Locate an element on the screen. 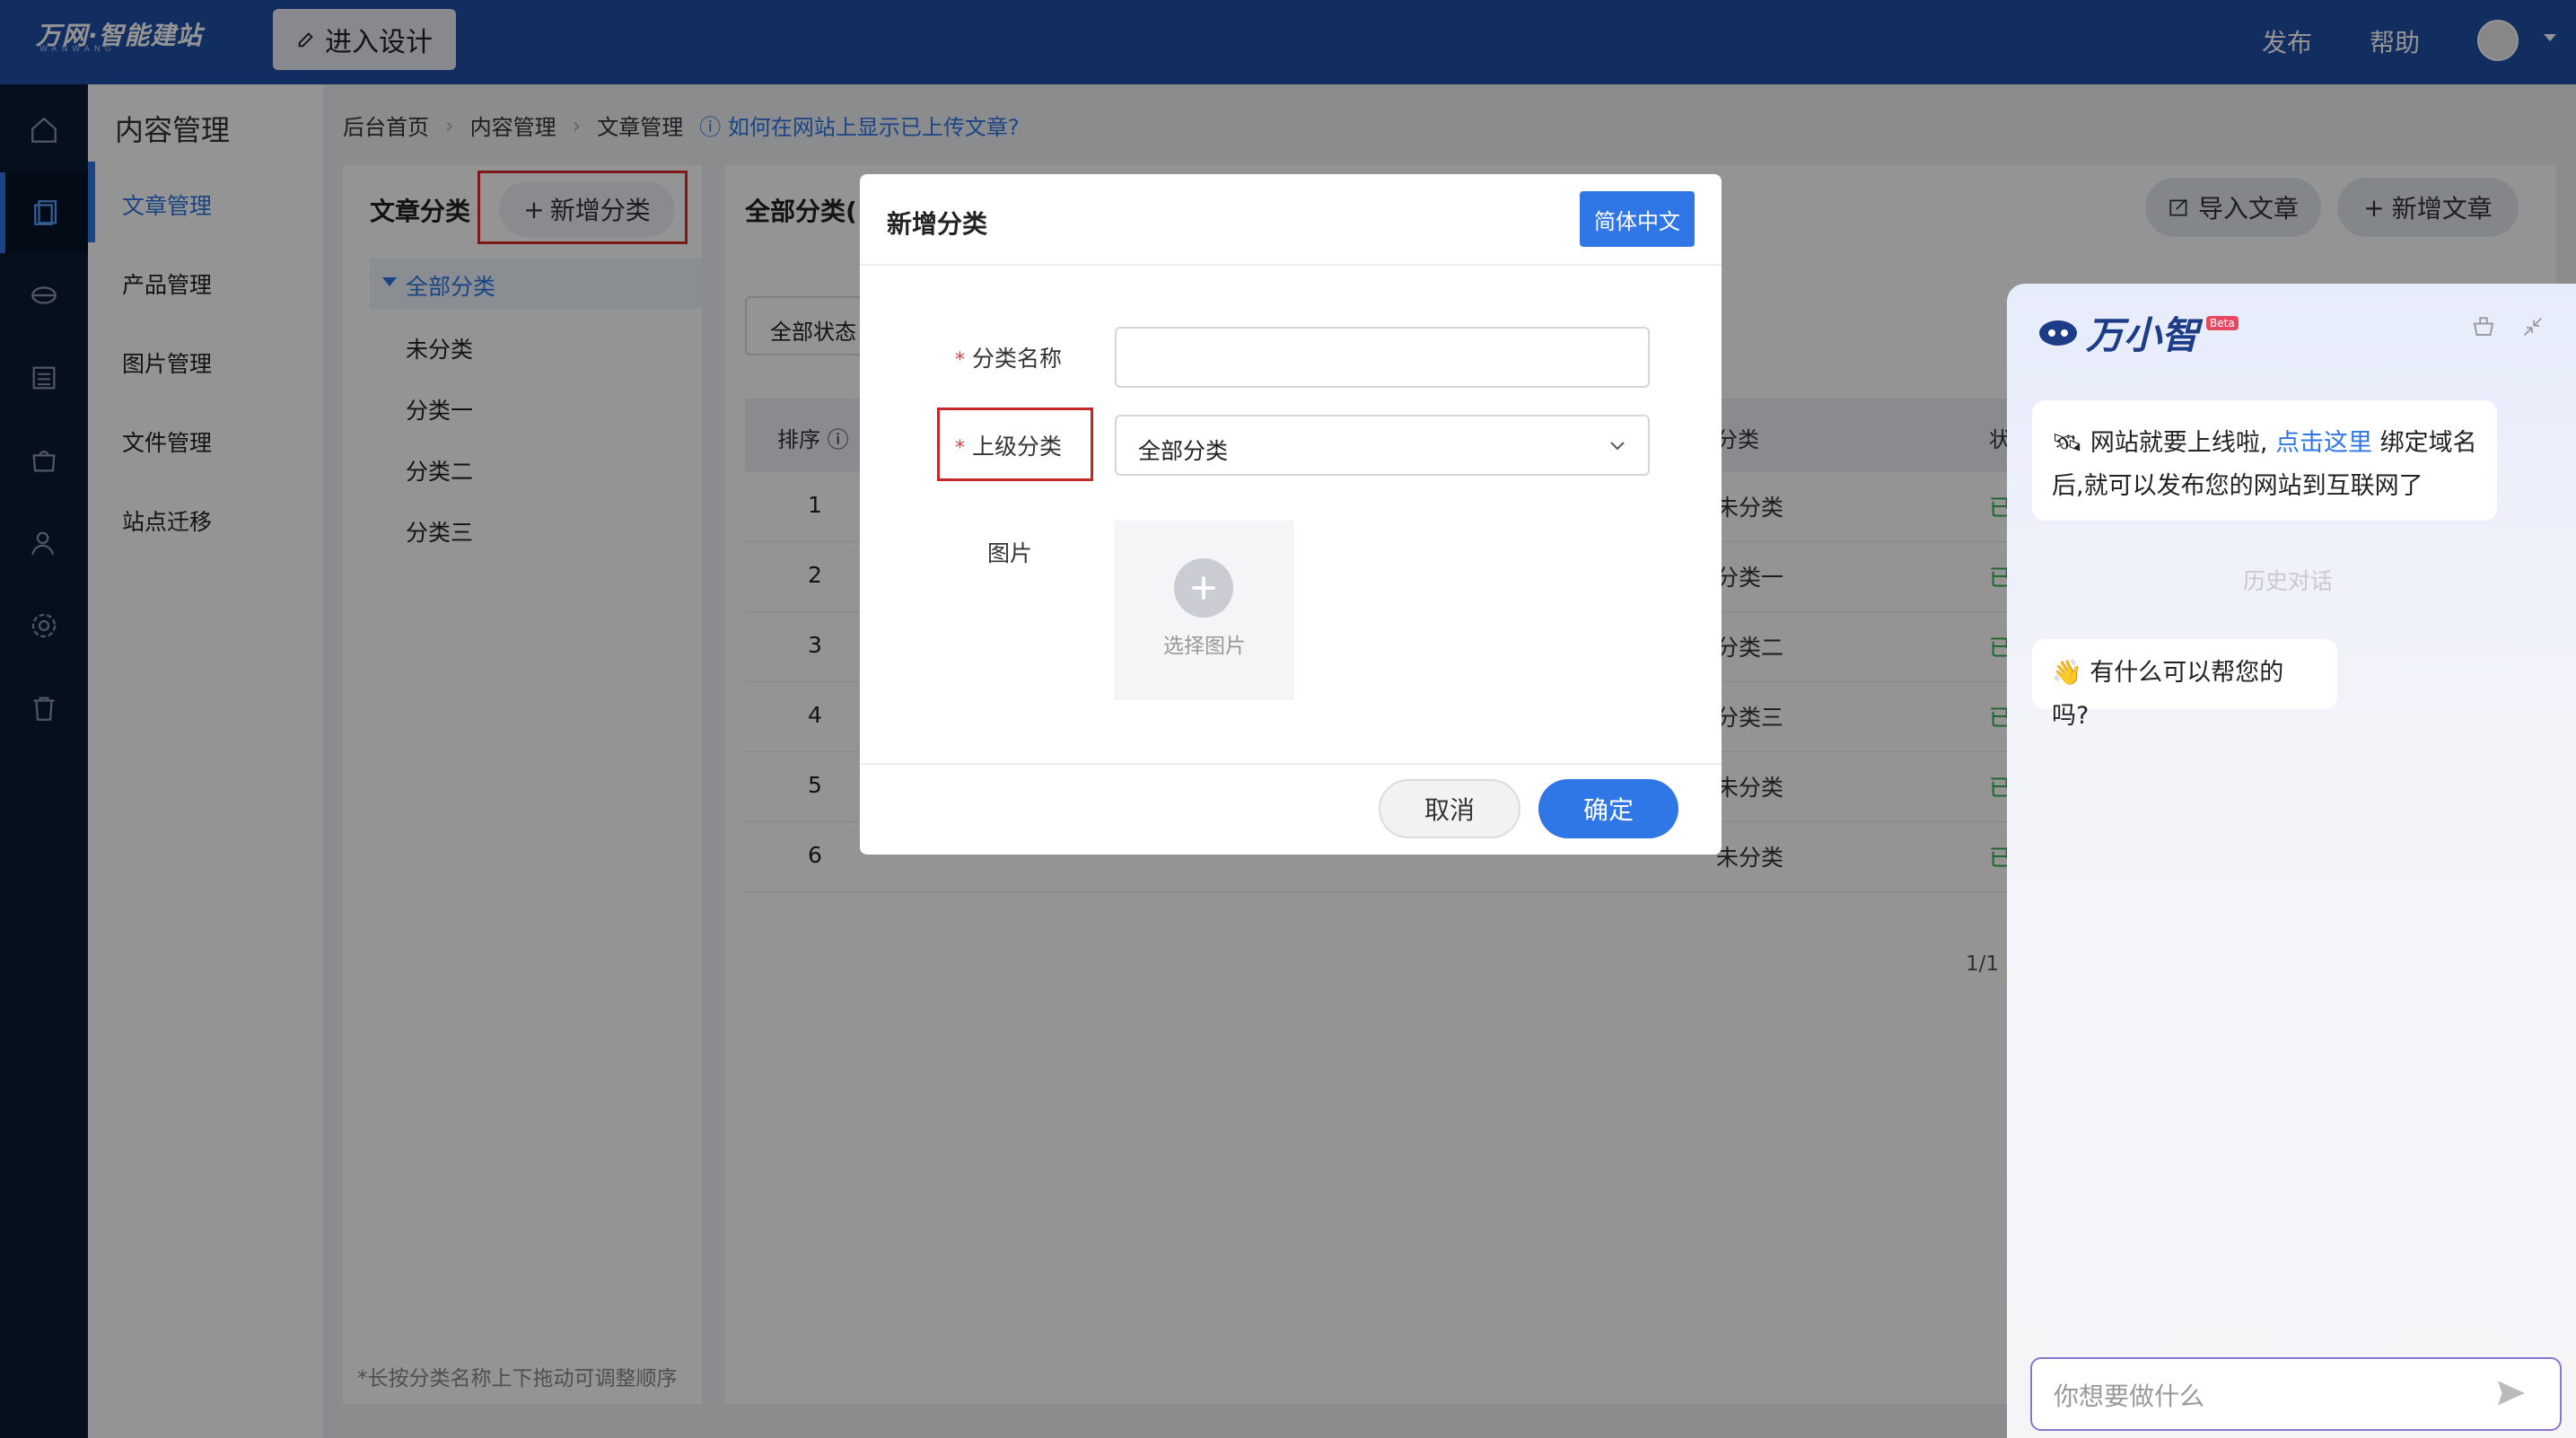 This screenshot has width=2576, height=1438. parent-category-select: 全部分类 is located at coordinates (1382, 445).